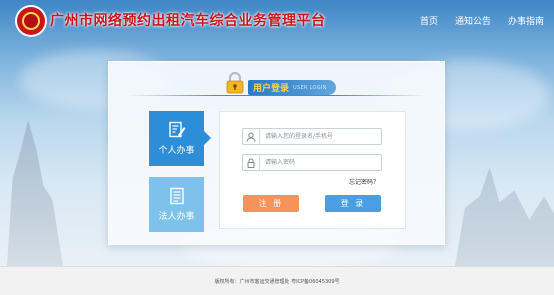 The height and width of the screenshot is (295, 554). I want to click on forgot-password-link: 忘记密码？, so click(364, 181).